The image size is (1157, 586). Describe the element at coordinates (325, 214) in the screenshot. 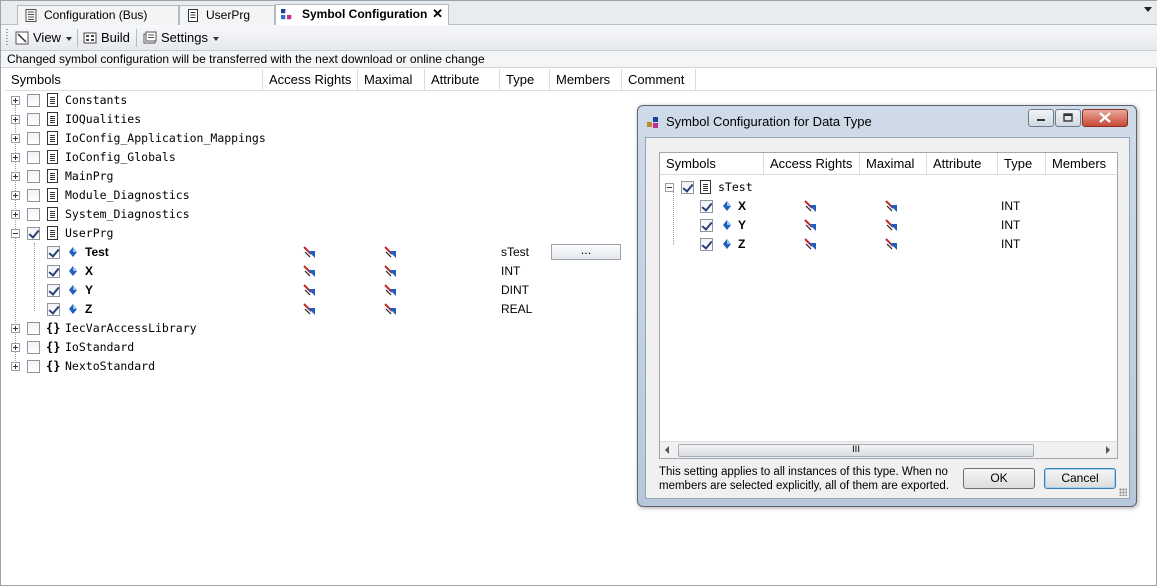

I see `tree-row-system-diagnostics: System_Diagnostics` at that location.